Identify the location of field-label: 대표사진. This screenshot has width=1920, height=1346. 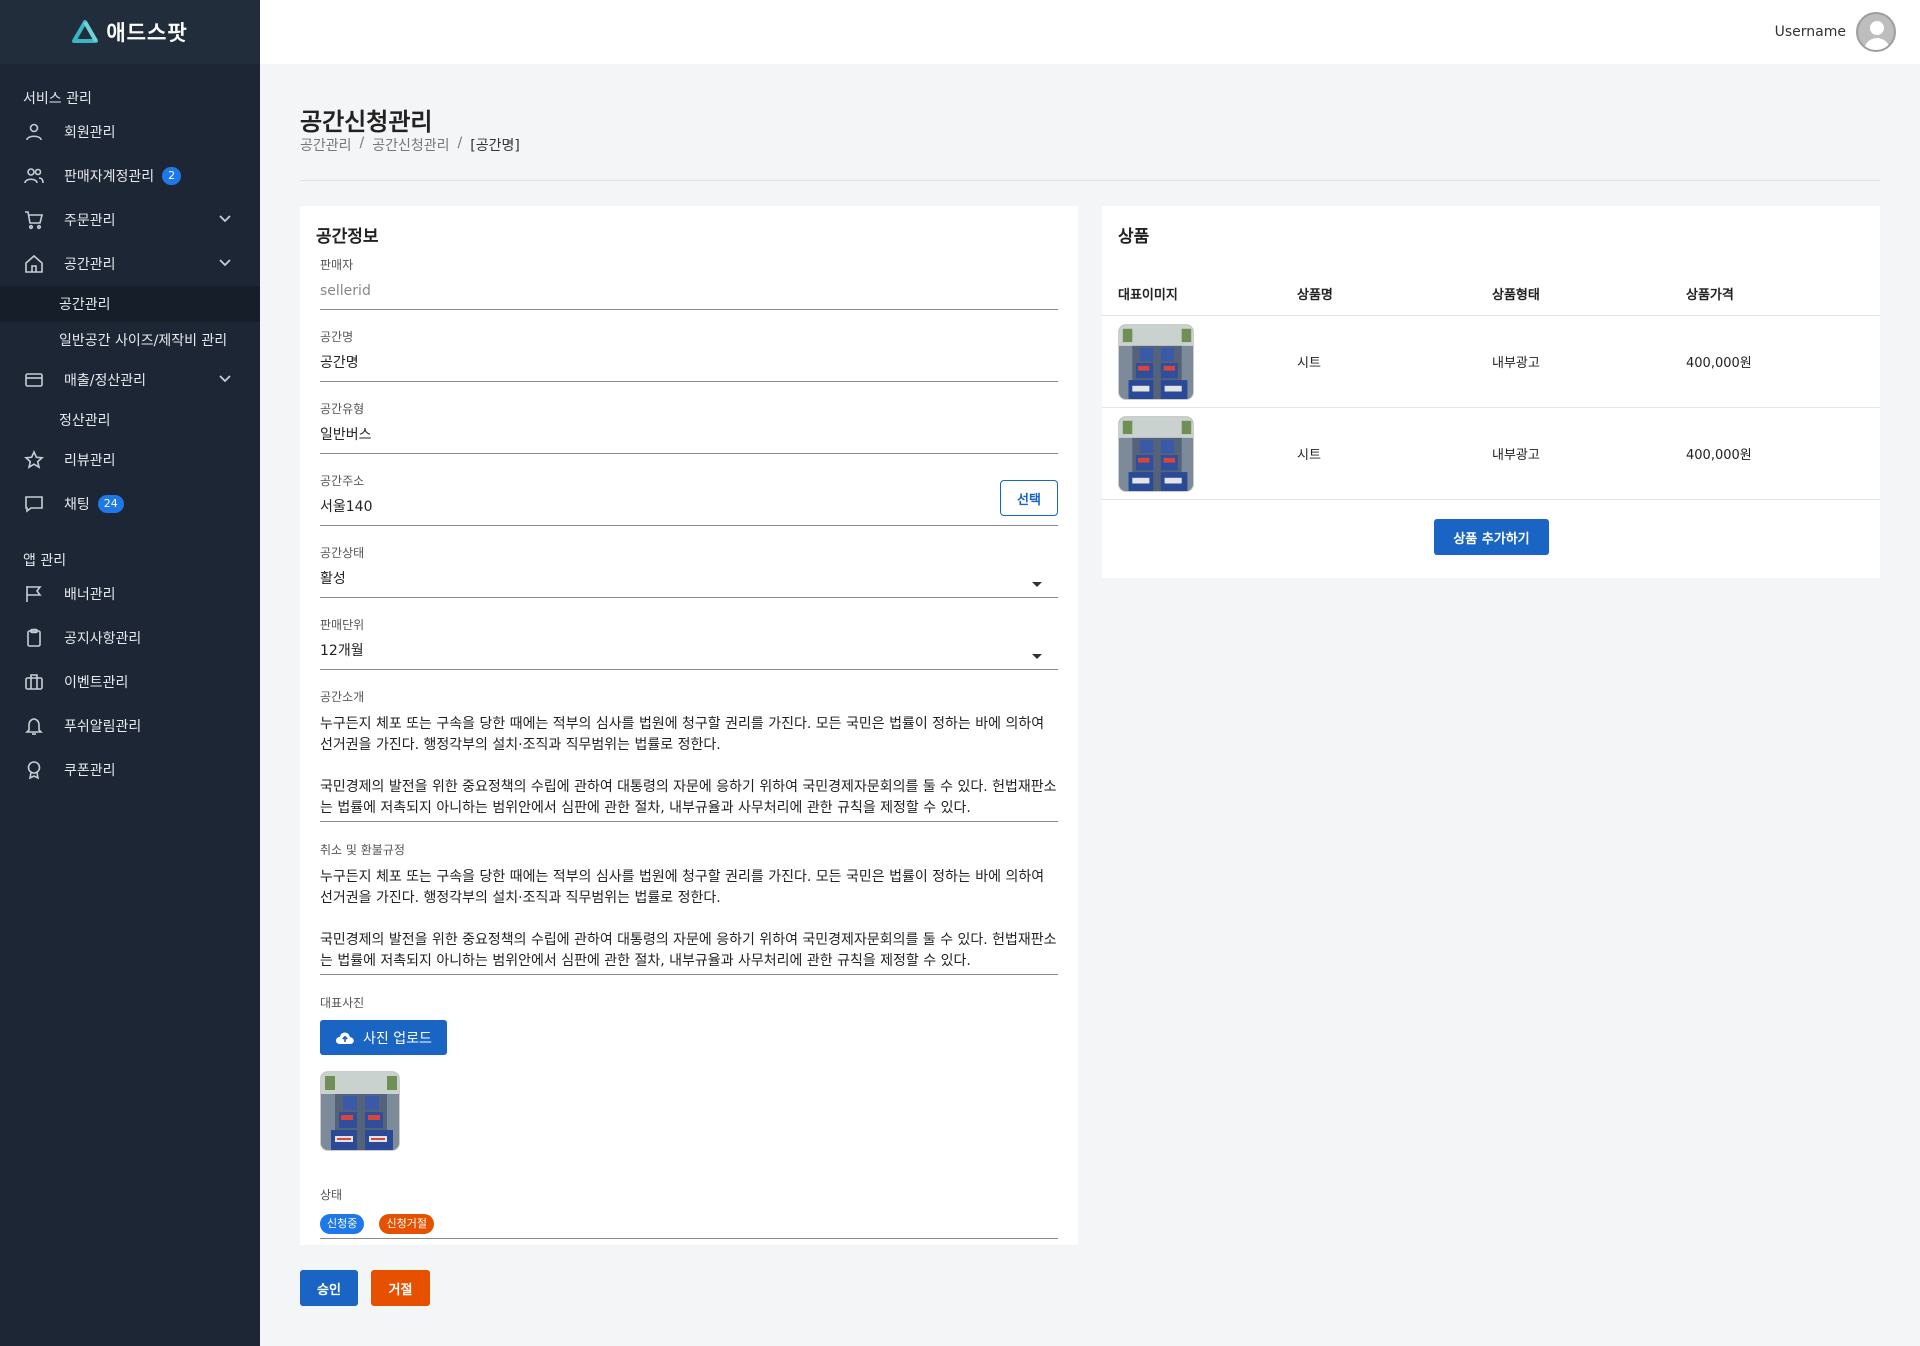
(342, 1003).